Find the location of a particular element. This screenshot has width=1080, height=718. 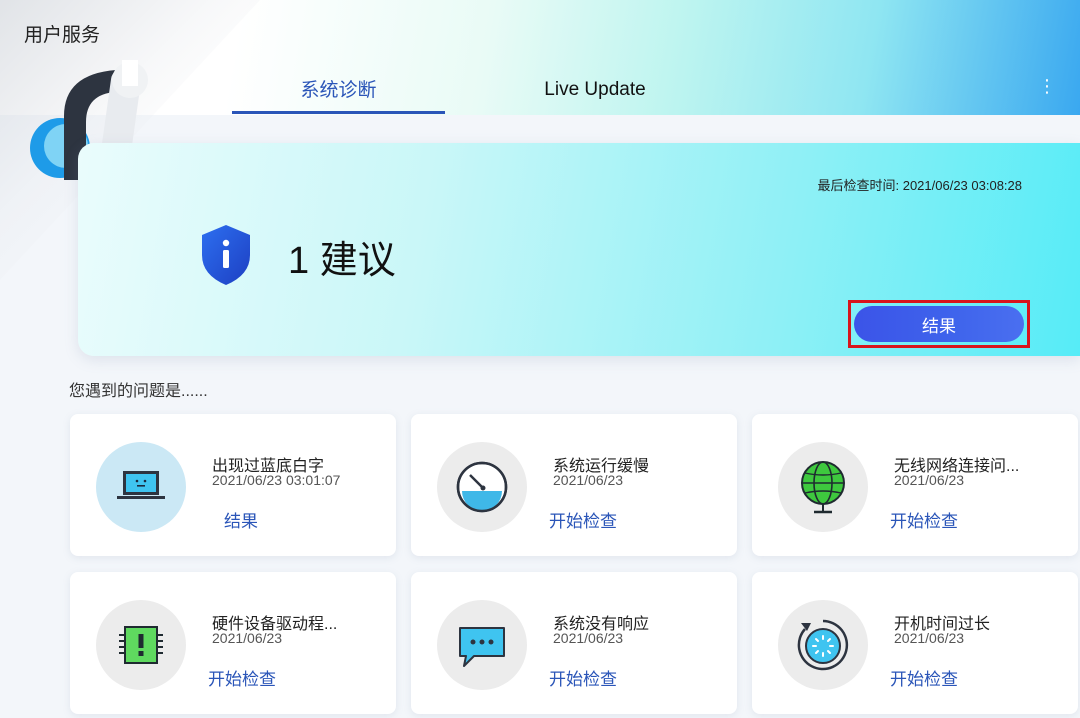

tab-bar: 系统诊断 Live Update is located at coordinates (488, 91).